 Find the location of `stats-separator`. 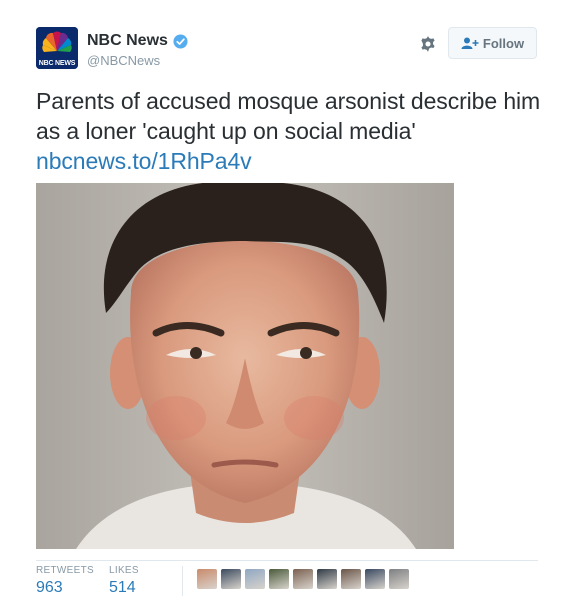

stats-separator is located at coordinates (182, 581).